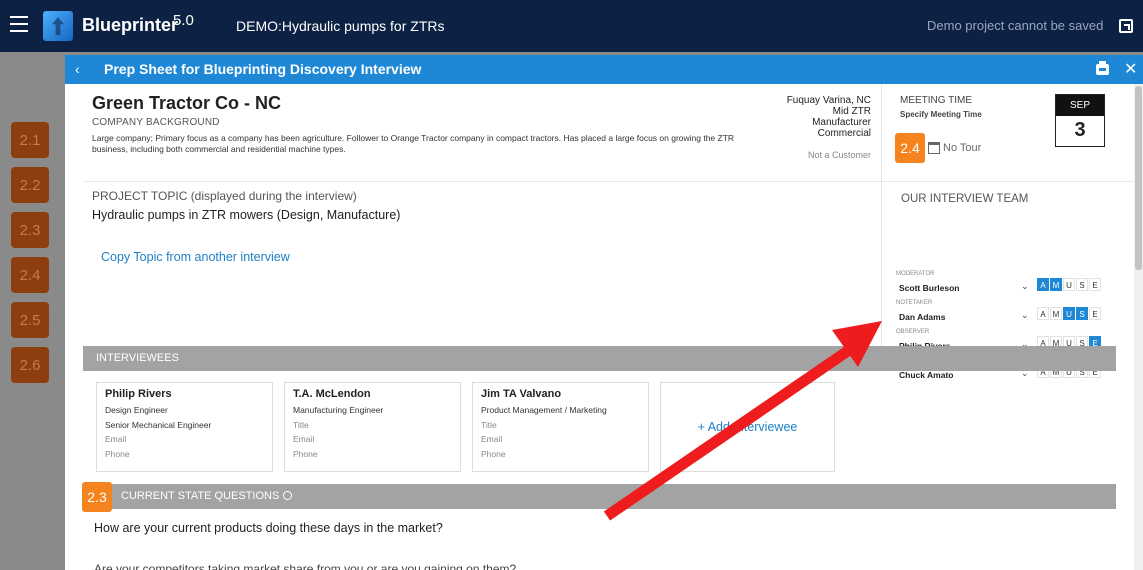  What do you see at coordinates (965, 199) in the screenshot?
I see `interview-team-title: OUR INTERVIEW TEAM` at bounding box center [965, 199].